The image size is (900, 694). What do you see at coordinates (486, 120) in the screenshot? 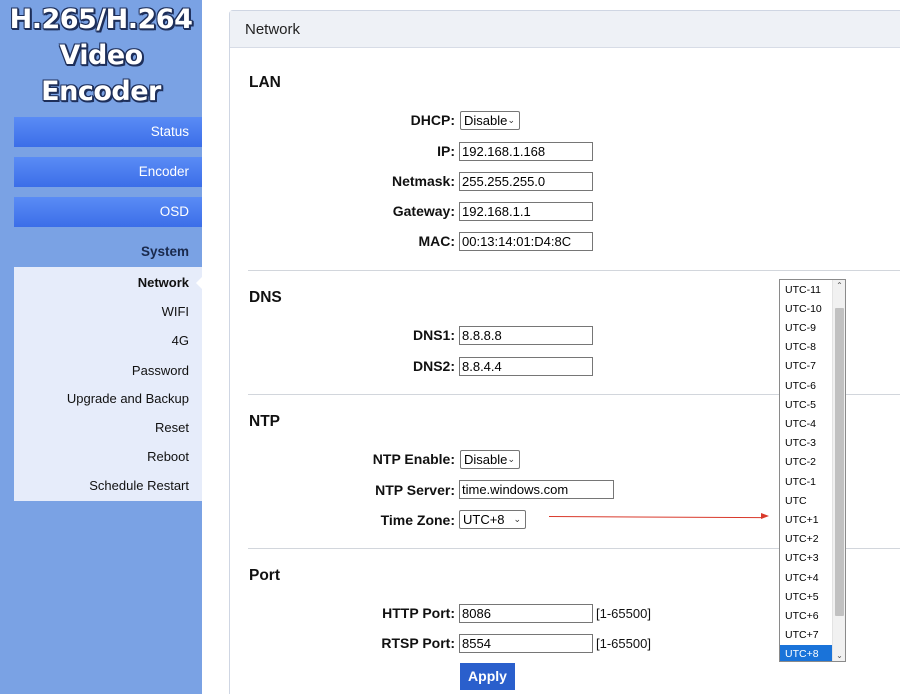
I see `dhcp-select-value: Disable` at bounding box center [486, 120].